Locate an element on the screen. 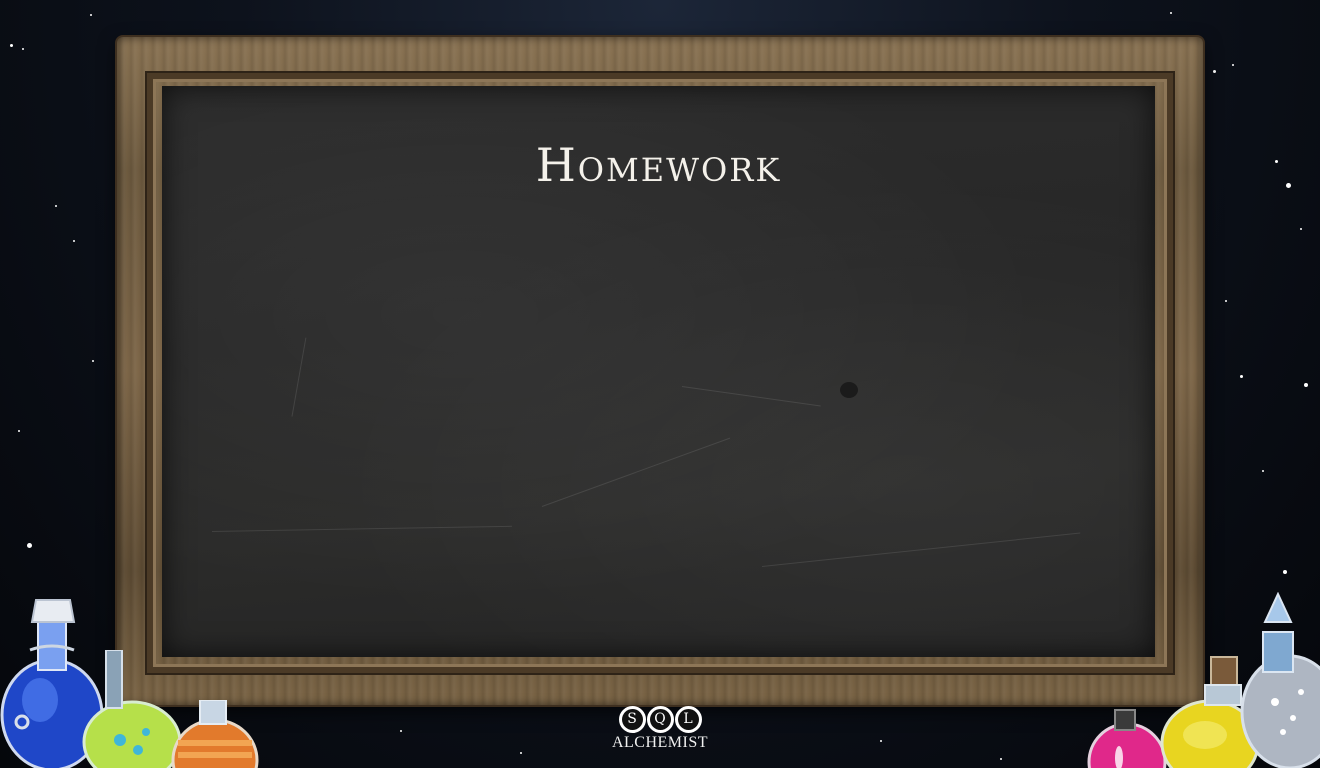  page-title: Homework is located at coordinates (658, 165).